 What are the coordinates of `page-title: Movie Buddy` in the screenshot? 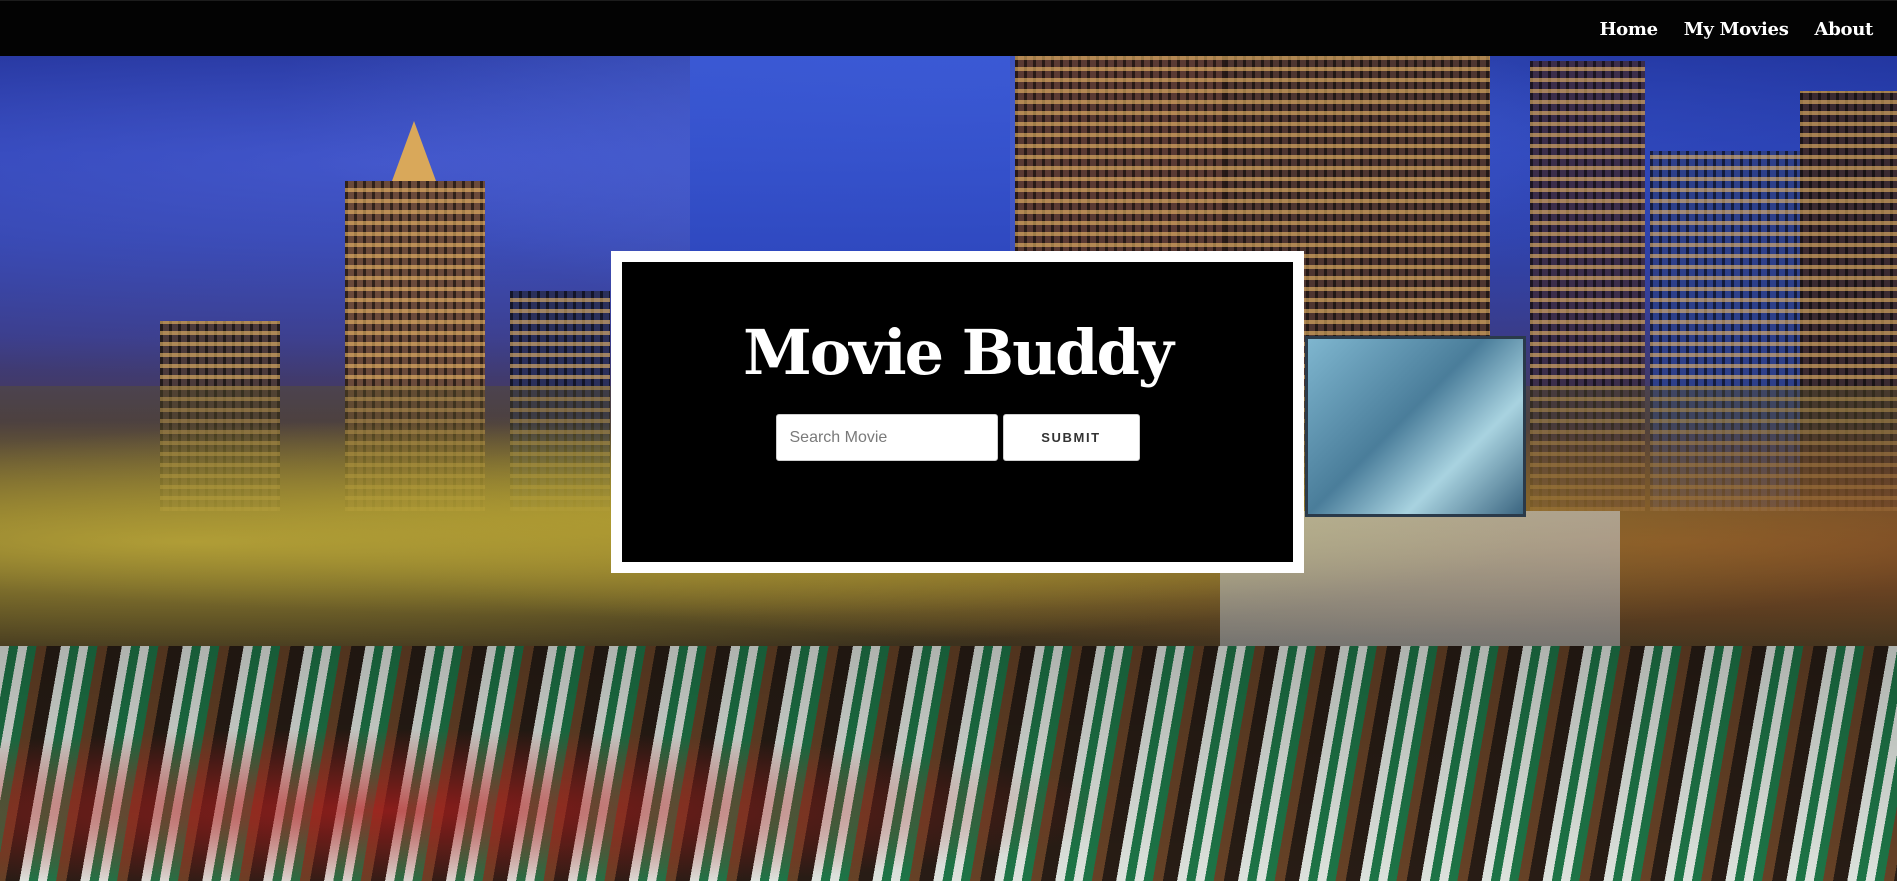 It's located at (958, 352).